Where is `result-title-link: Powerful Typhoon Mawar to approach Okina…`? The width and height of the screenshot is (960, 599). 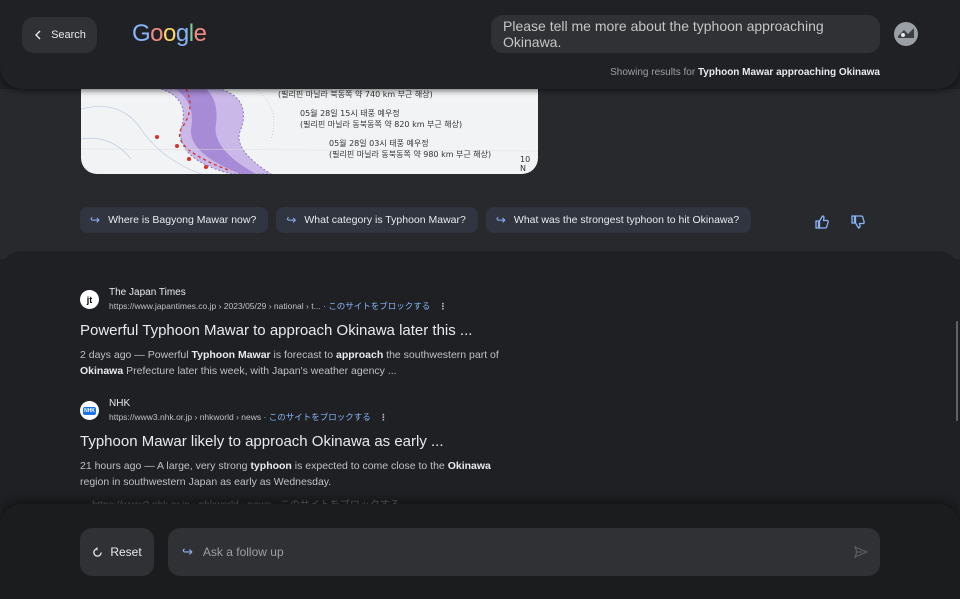 result-title-link: Powerful Typhoon Mawar to approach Okina… is located at coordinates (300, 330).